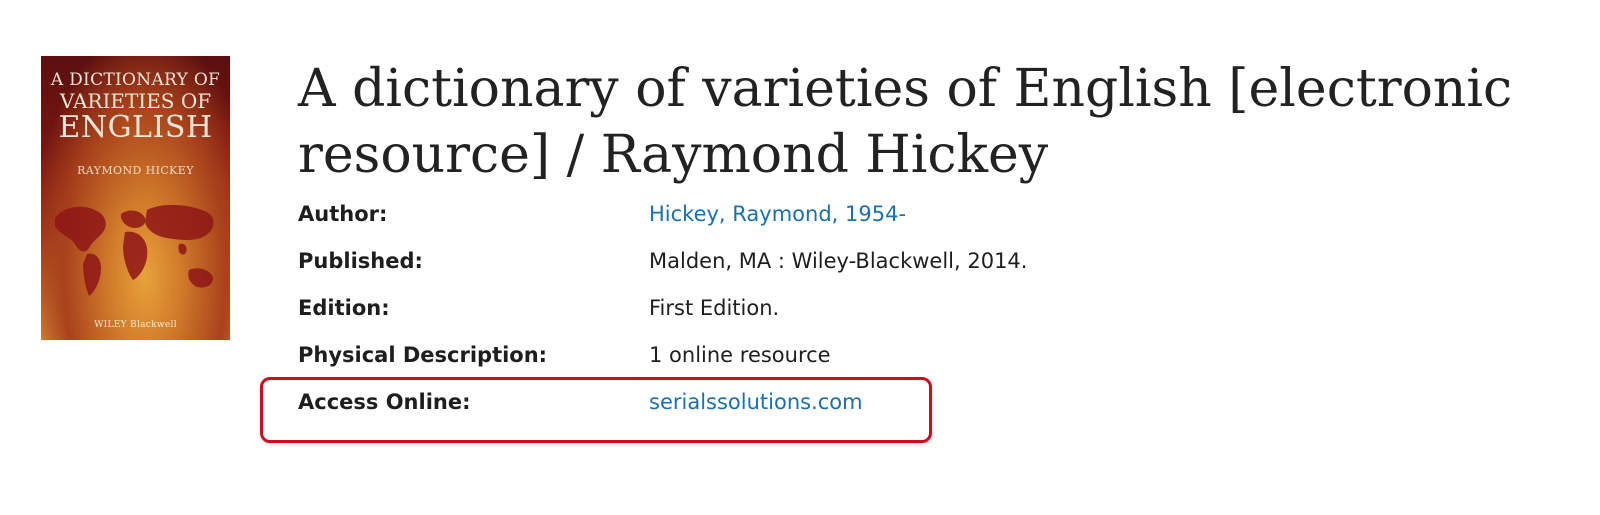 This screenshot has width=1600, height=515. I want to click on details-row-access-online: Access Online: serialssolutions.com, so click(848, 407).